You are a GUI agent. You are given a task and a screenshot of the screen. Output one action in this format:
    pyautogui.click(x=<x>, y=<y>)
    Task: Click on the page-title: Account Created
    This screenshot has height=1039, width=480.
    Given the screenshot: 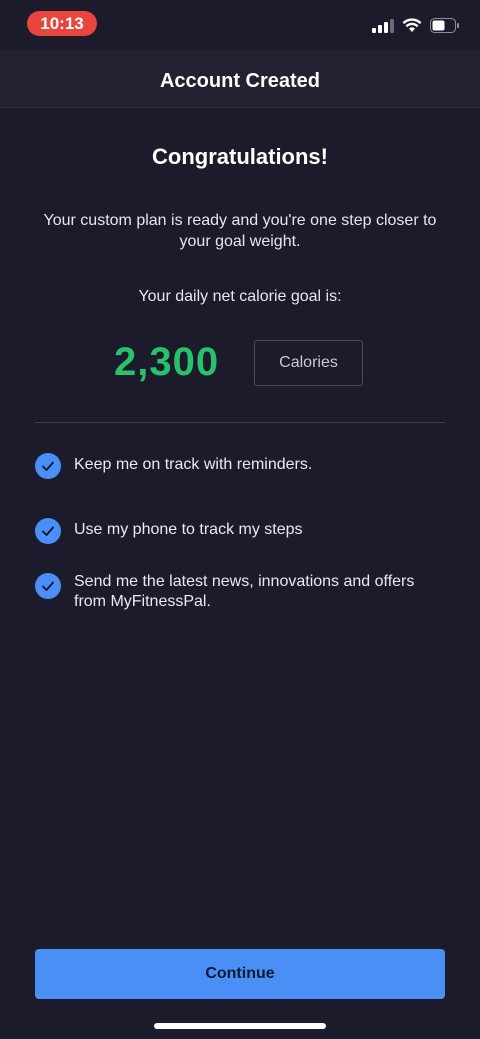 What is the action you would take?
    pyautogui.click(x=240, y=81)
    